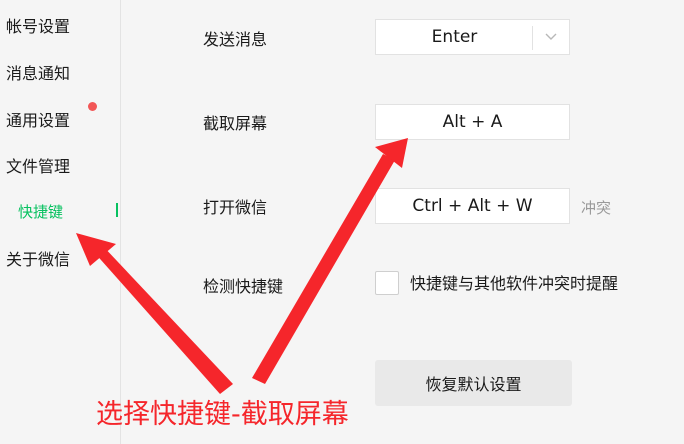 Image resolution: width=684 pixels, height=444 pixels. I want to click on sidebar-item-general: 通用设置, so click(38, 121).